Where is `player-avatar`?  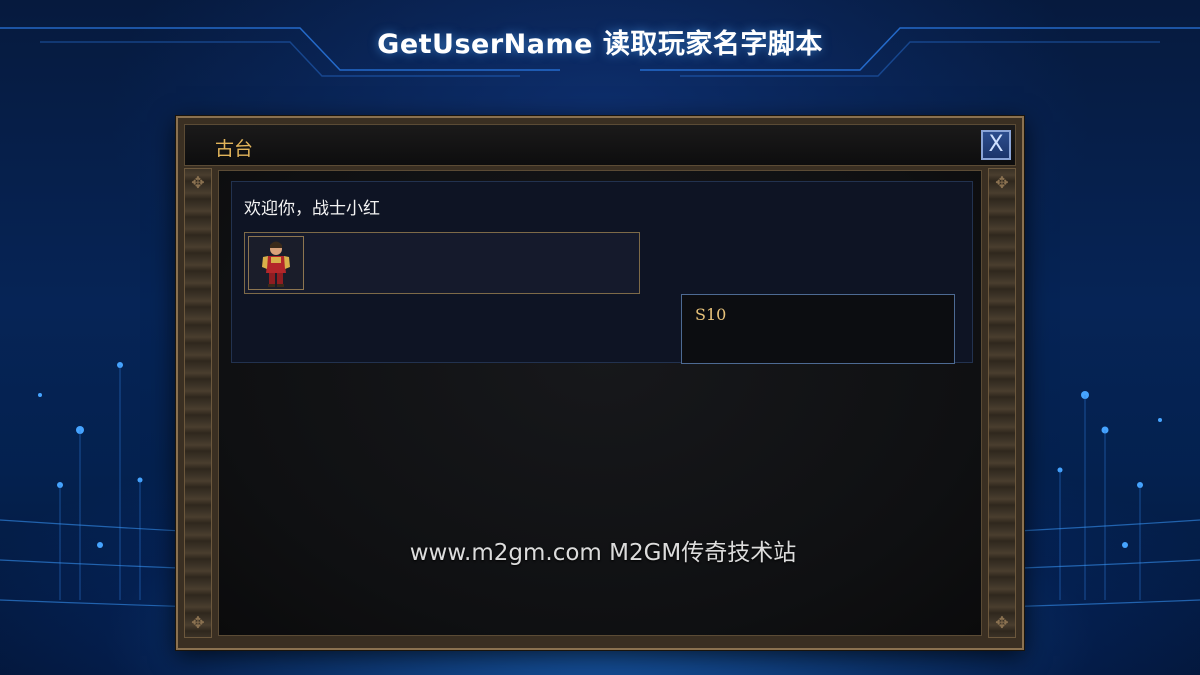
player-avatar is located at coordinates (276, 263).